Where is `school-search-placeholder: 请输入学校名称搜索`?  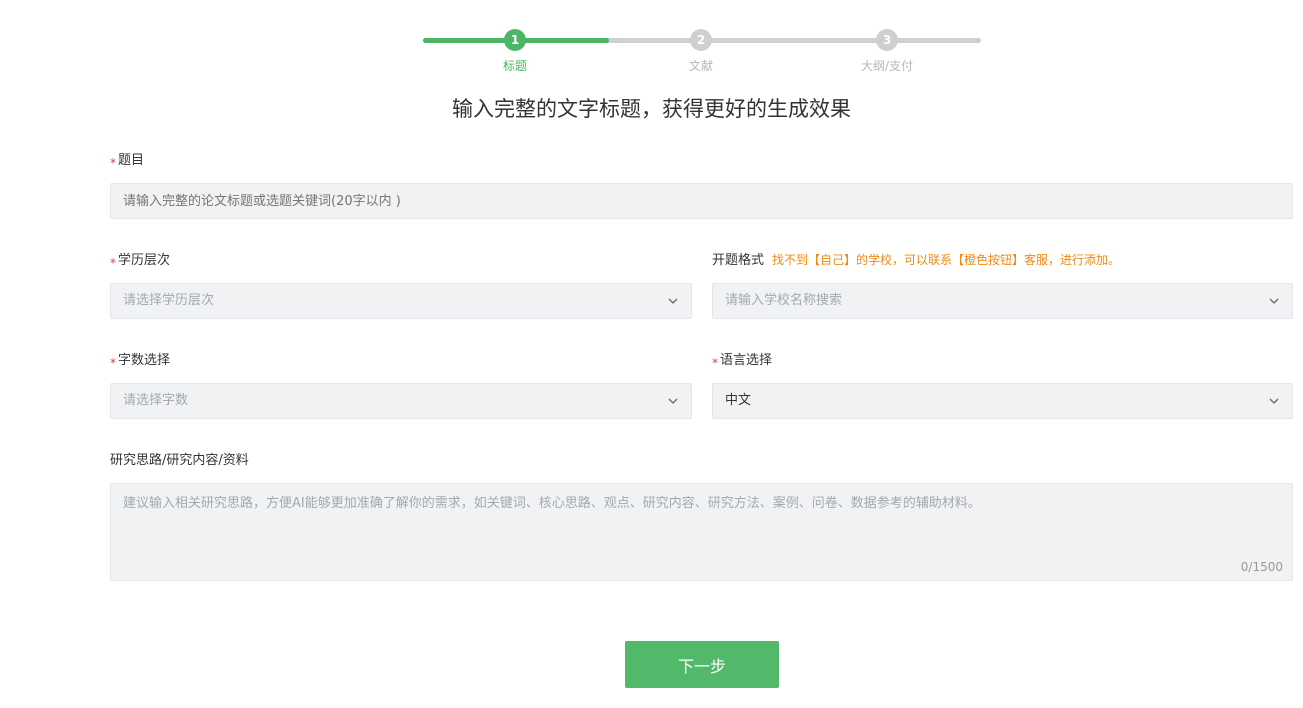 school-search-placeholder: 请输入学校名称搜索 is located at coordinates (784, 300).